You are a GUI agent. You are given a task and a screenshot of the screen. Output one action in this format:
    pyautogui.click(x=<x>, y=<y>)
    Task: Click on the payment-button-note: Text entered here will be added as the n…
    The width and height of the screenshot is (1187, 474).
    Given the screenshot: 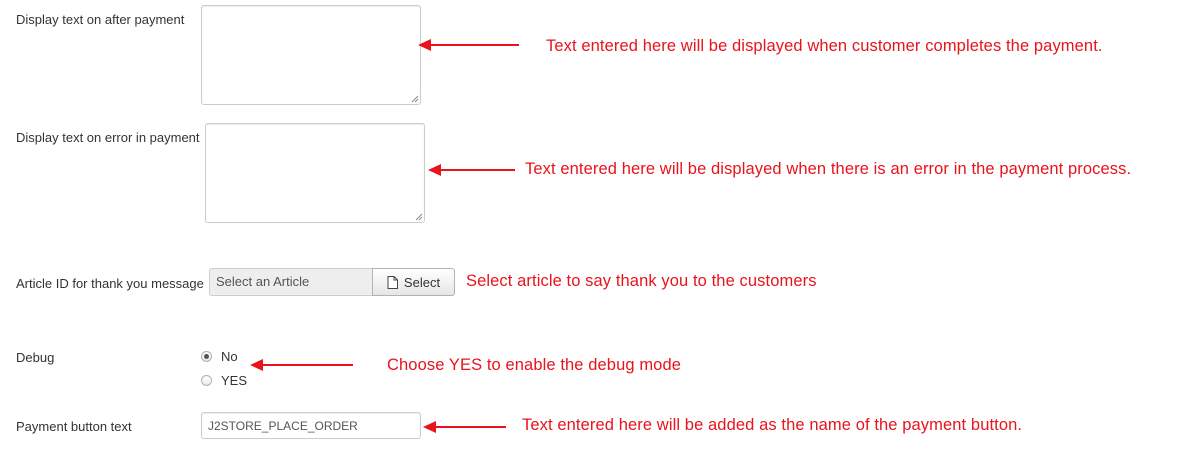 What is the action you would take?
    pyautogui.click(x=772, y=425)
    